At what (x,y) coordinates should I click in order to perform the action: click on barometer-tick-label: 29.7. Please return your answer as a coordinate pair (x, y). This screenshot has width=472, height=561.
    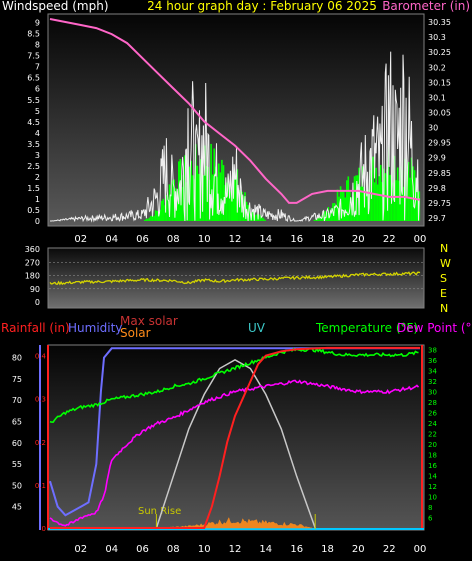
    Looking at the image, I should click on (437, 218).